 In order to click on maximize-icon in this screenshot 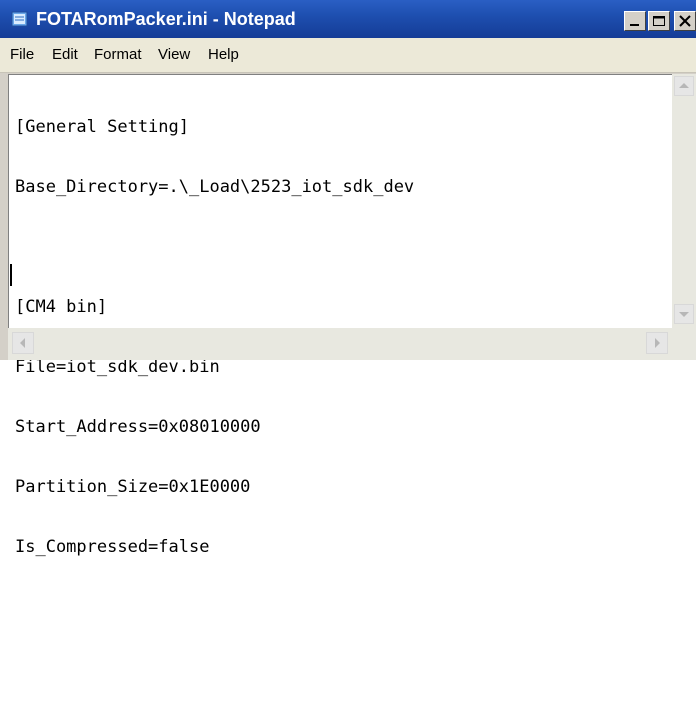, I will do `click(659, 21)`.